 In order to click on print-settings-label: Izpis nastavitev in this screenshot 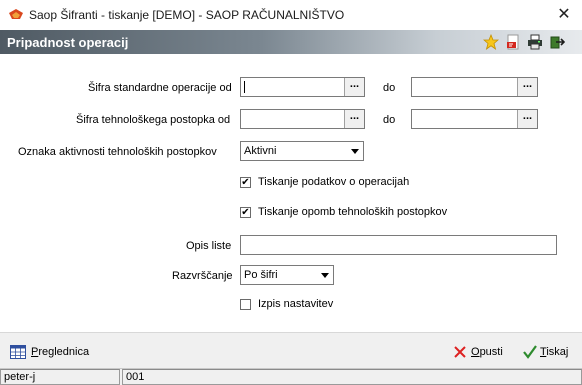, I will do `click(296, 304)`.